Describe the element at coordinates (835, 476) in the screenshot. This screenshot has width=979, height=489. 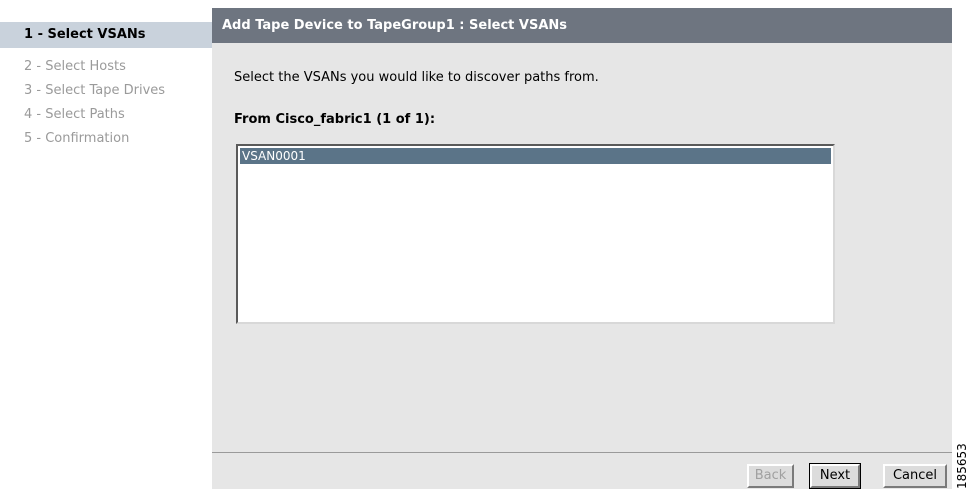
I see `next-button: Next` at that location.